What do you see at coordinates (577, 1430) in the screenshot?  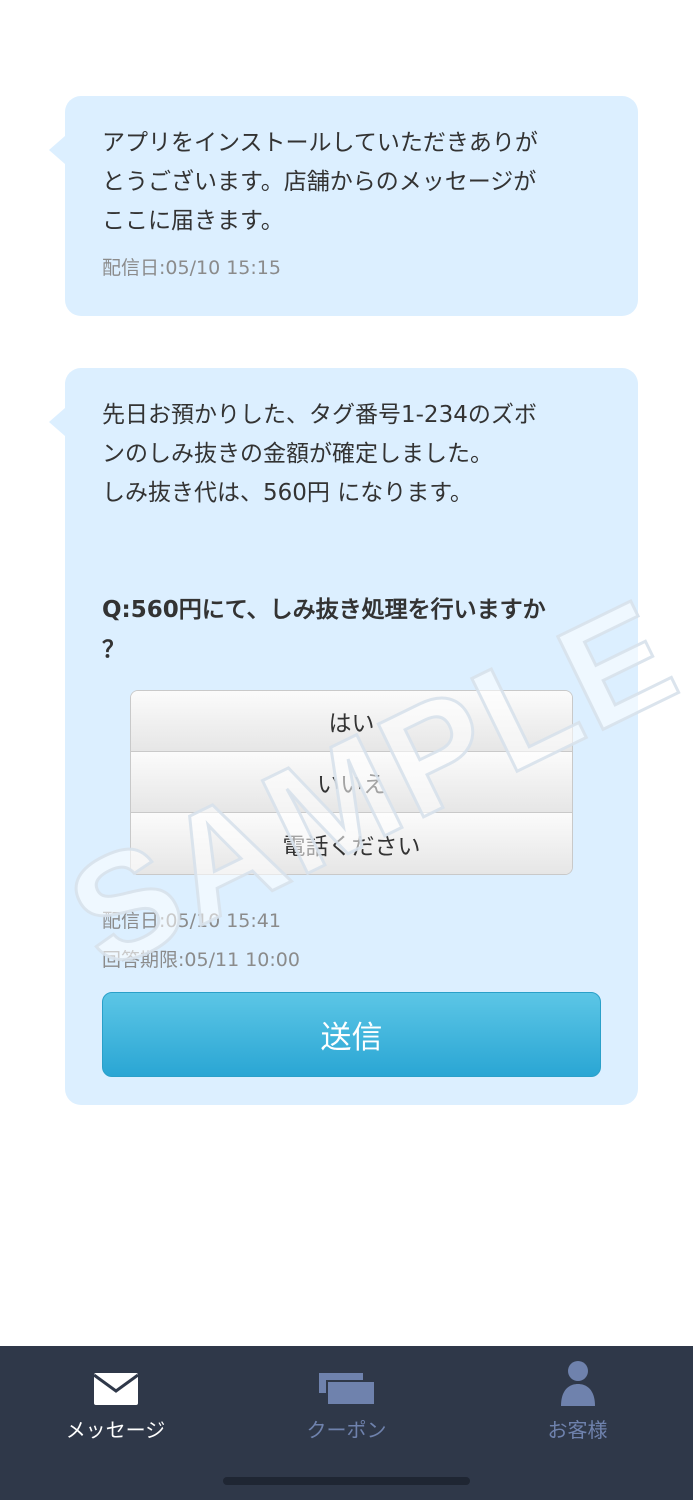 I see `tab-label: お客様` at bounding box center [577, 1430].